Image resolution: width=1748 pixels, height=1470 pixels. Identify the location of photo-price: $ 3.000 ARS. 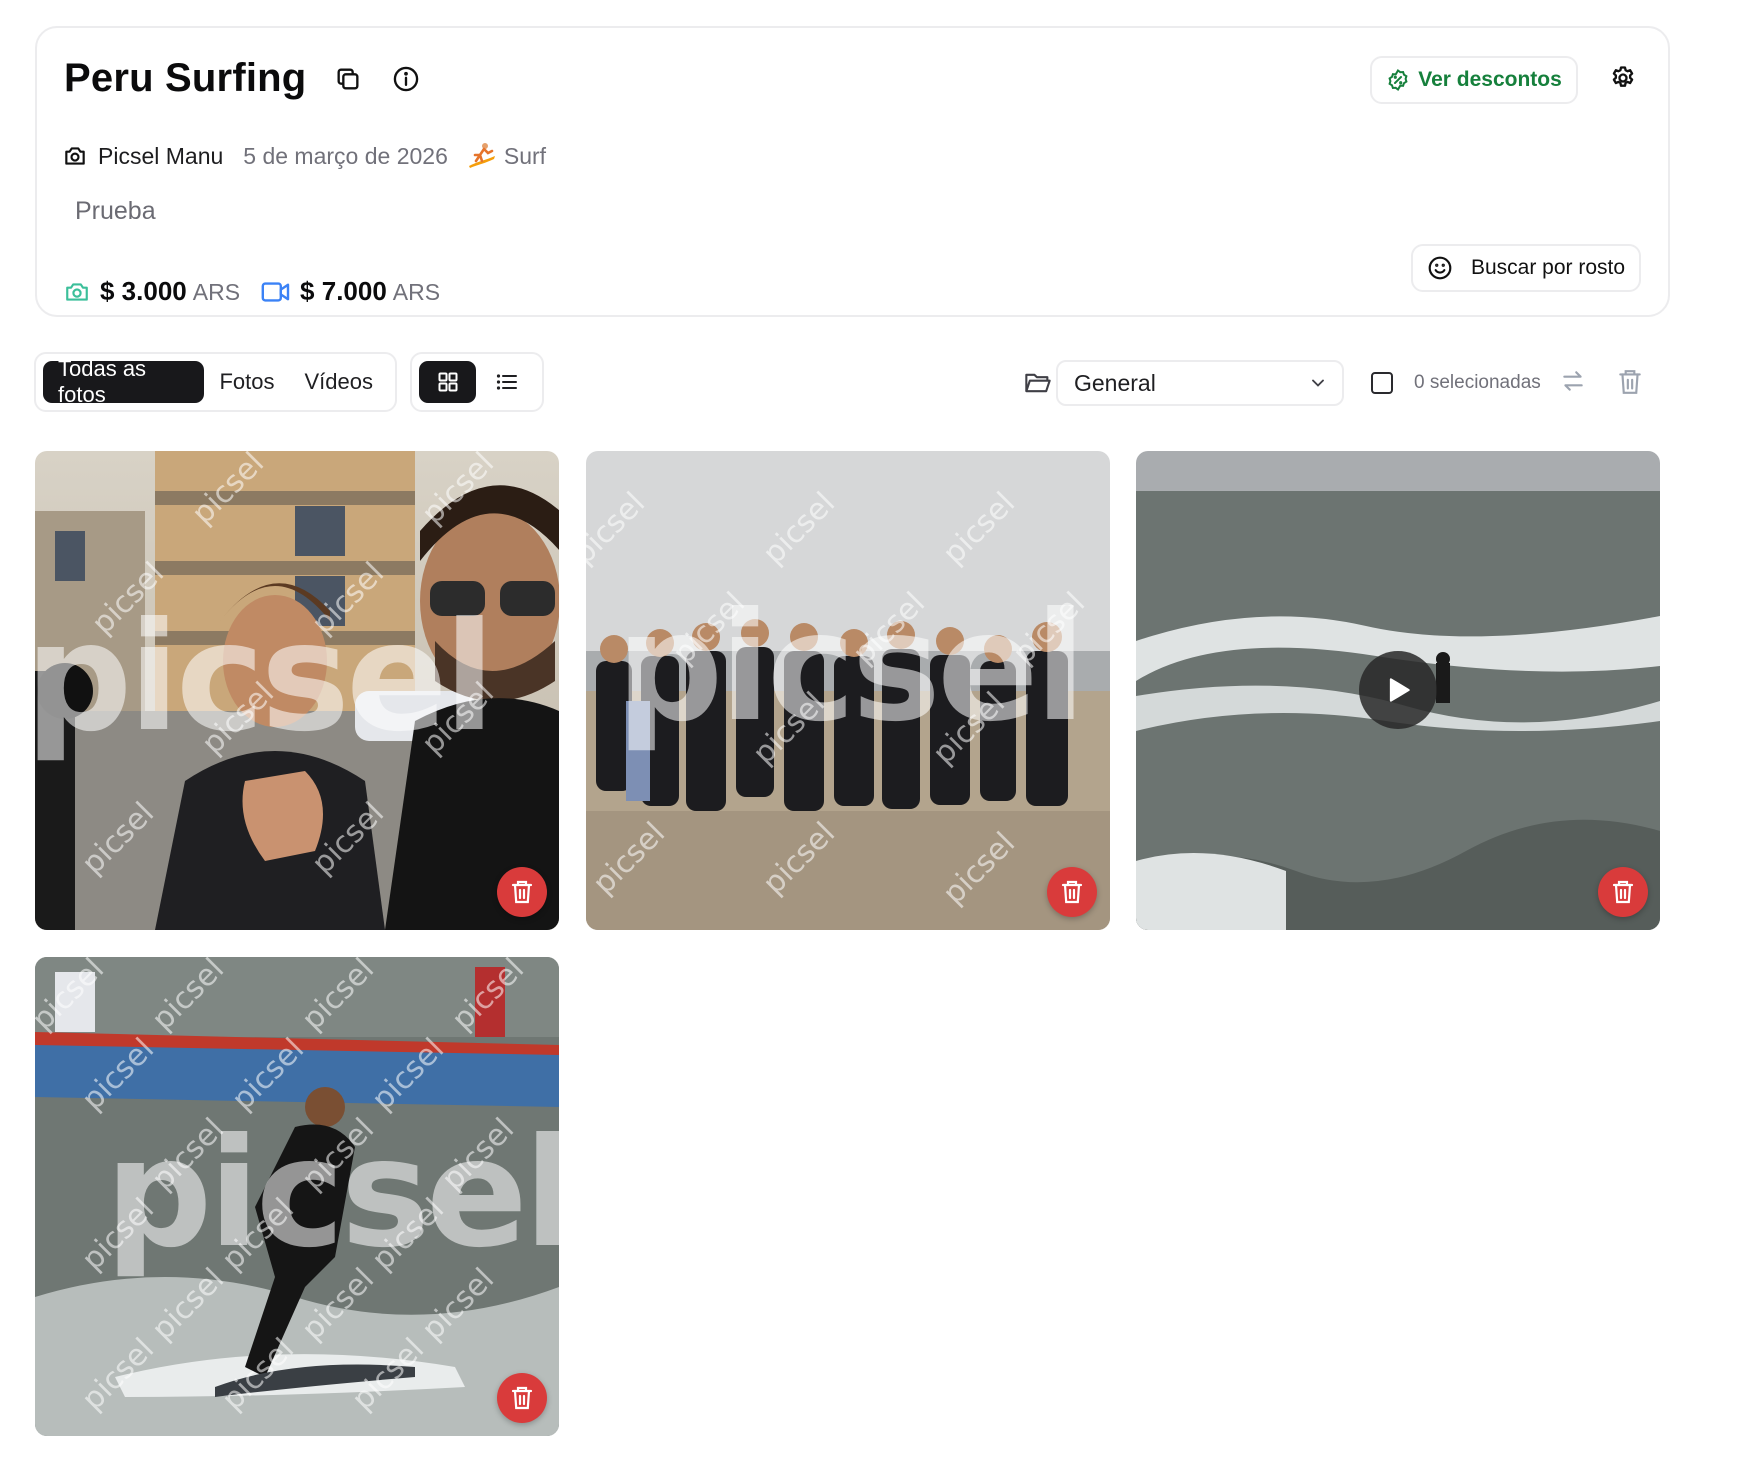
(151, 291).